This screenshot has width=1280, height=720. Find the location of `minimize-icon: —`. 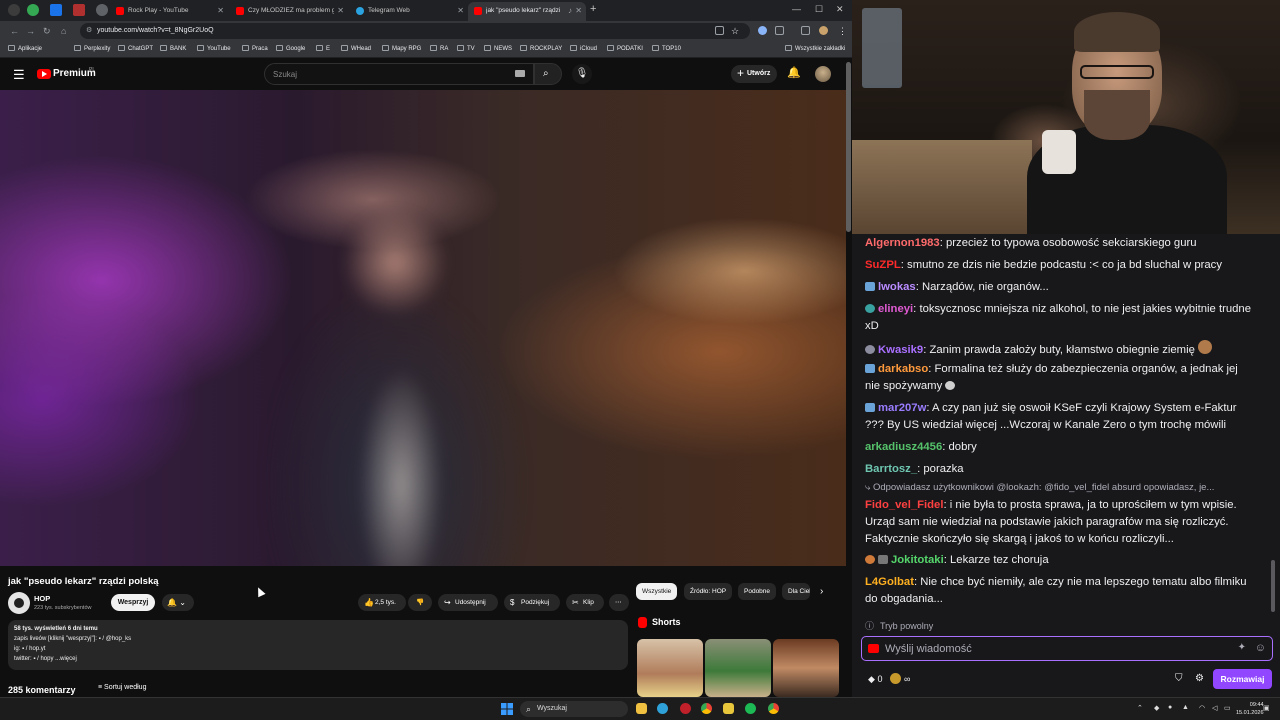

minimize-icon: — is located at coordinates (796, 9).